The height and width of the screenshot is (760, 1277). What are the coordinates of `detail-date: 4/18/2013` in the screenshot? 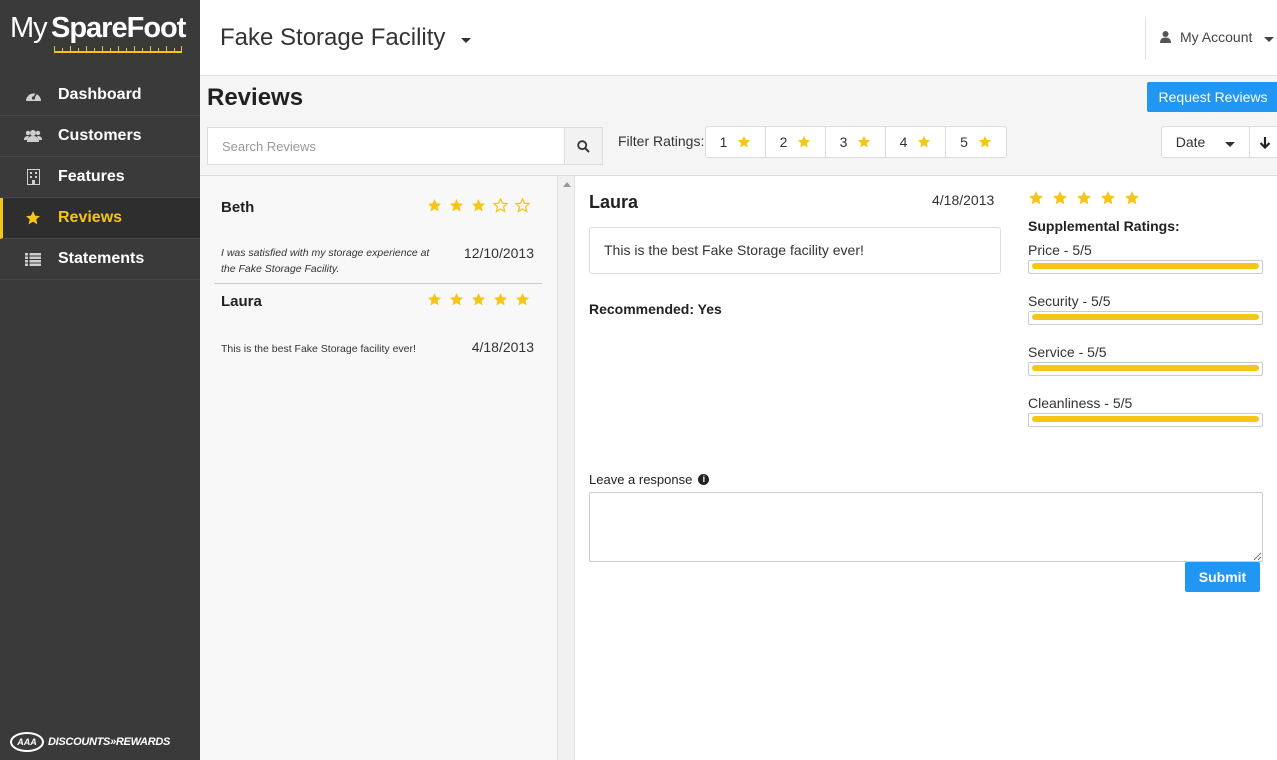 It's located at (963, 200).